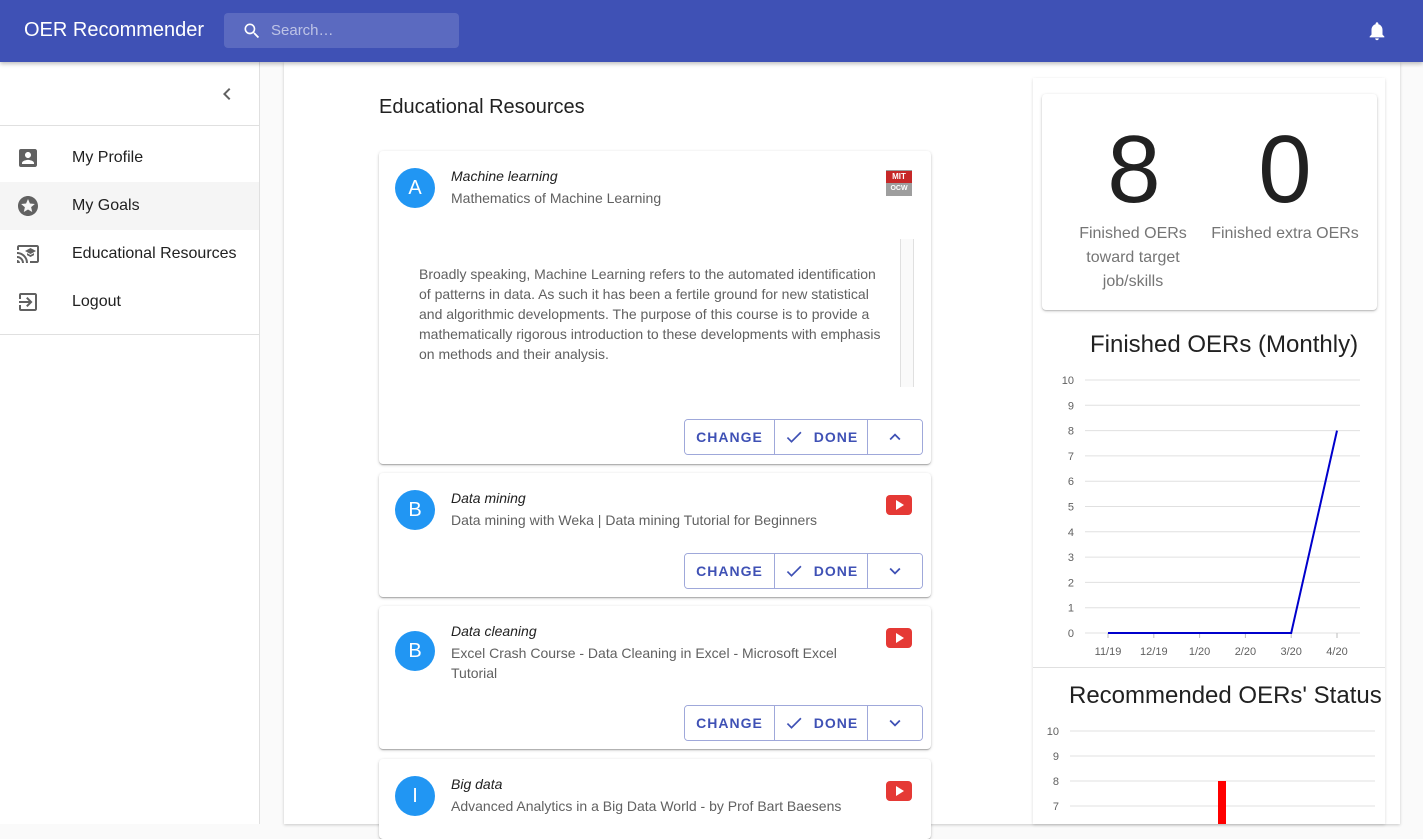 The image size is (1423, 839). Describe the element at coordinates (656, 198) in the screenshot. I see `resource-title: Mathematics of Machine Learning` at that location.